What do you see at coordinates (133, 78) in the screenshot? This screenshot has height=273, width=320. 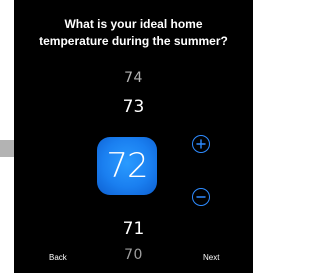 I see `temperature-option-74: 74` at bounding box center [133, 78].